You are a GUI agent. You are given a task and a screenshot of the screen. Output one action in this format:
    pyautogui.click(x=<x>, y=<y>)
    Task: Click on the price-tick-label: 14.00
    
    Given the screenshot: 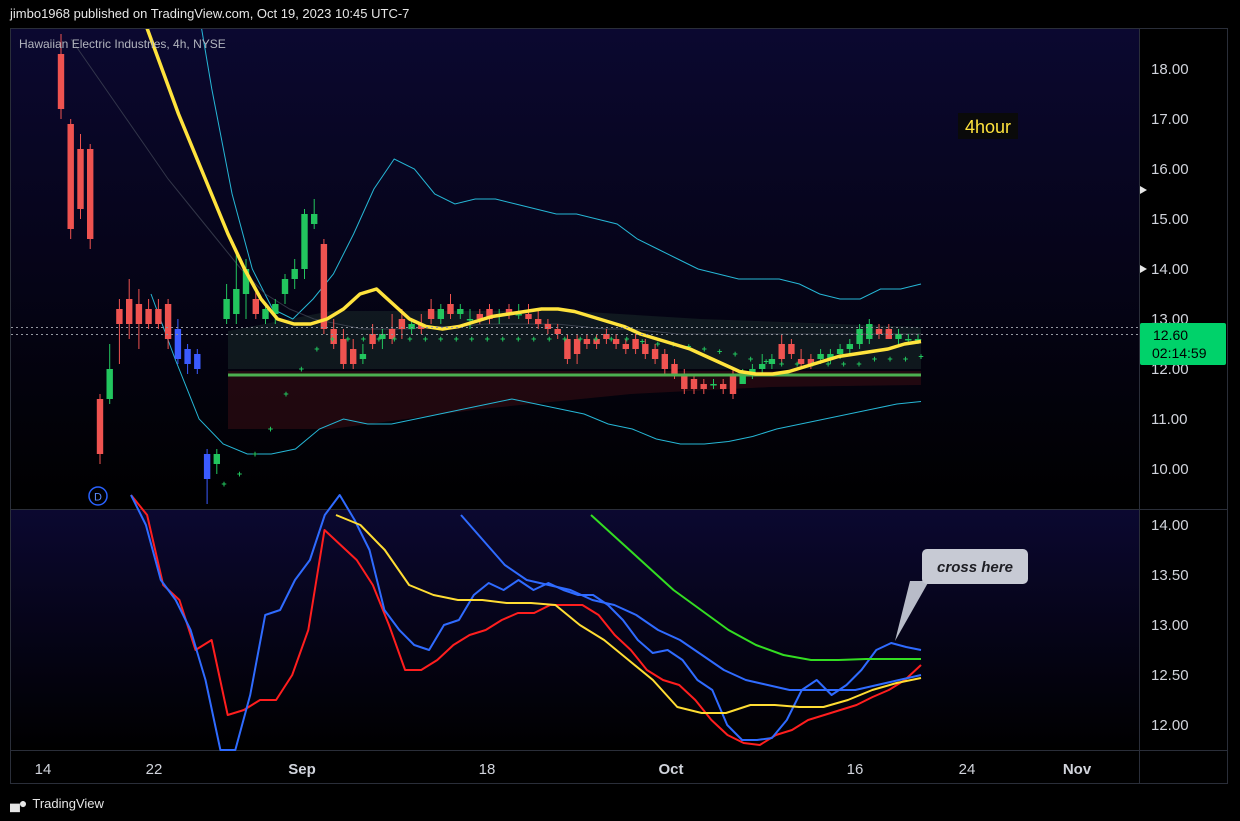 What is the action you would take?
    pyautogui.click(x=1170, y=269)
    